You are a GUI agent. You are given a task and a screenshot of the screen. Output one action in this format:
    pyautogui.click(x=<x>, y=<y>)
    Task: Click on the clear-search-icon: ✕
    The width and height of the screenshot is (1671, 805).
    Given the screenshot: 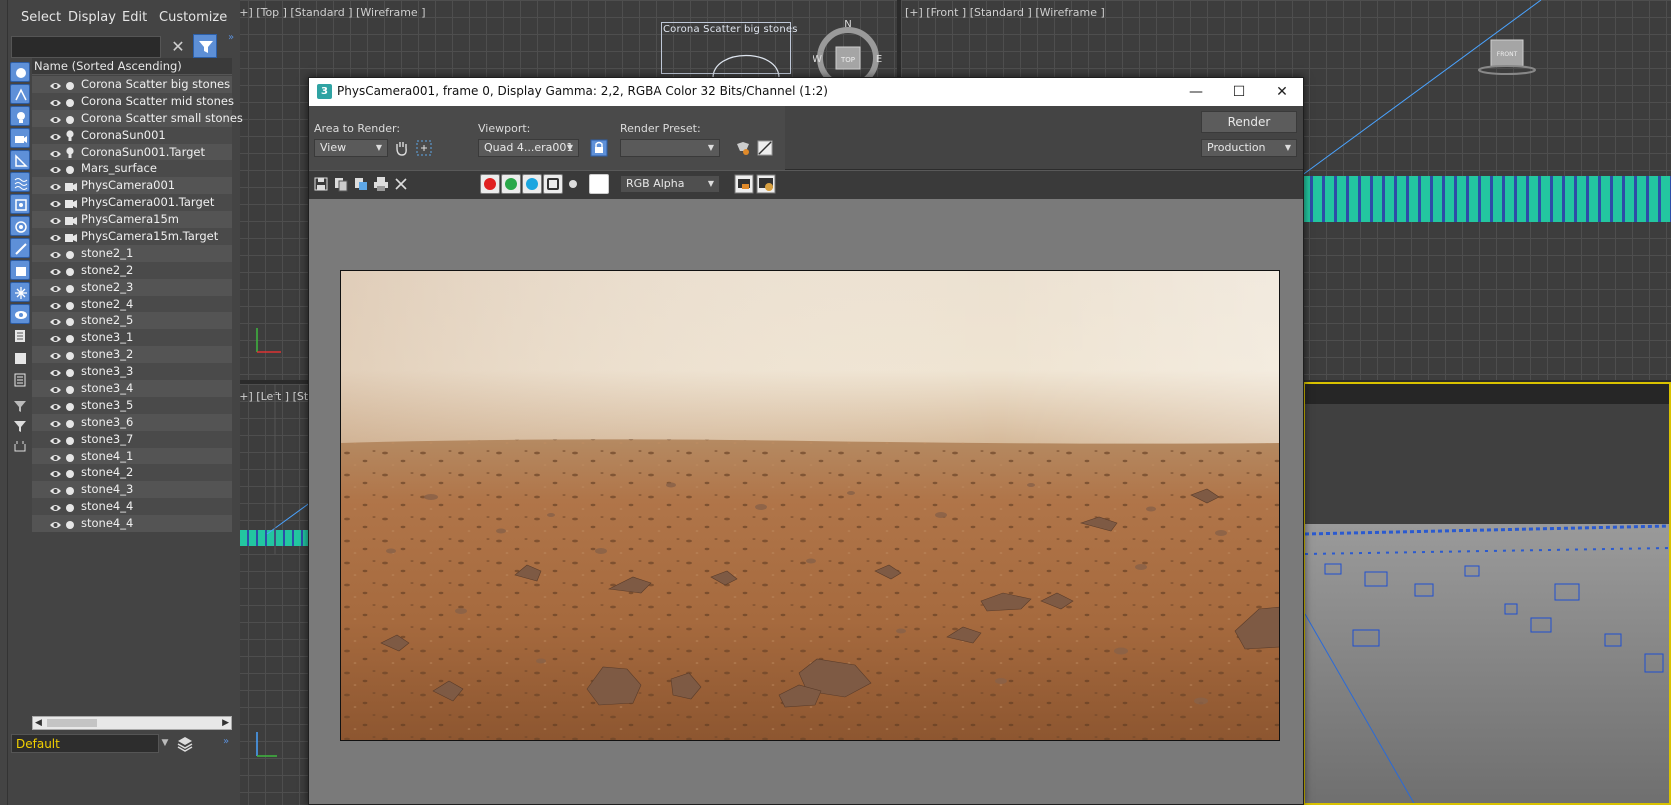 What is the action you would take?
    pyautogui.click(x=178, y=47)
    